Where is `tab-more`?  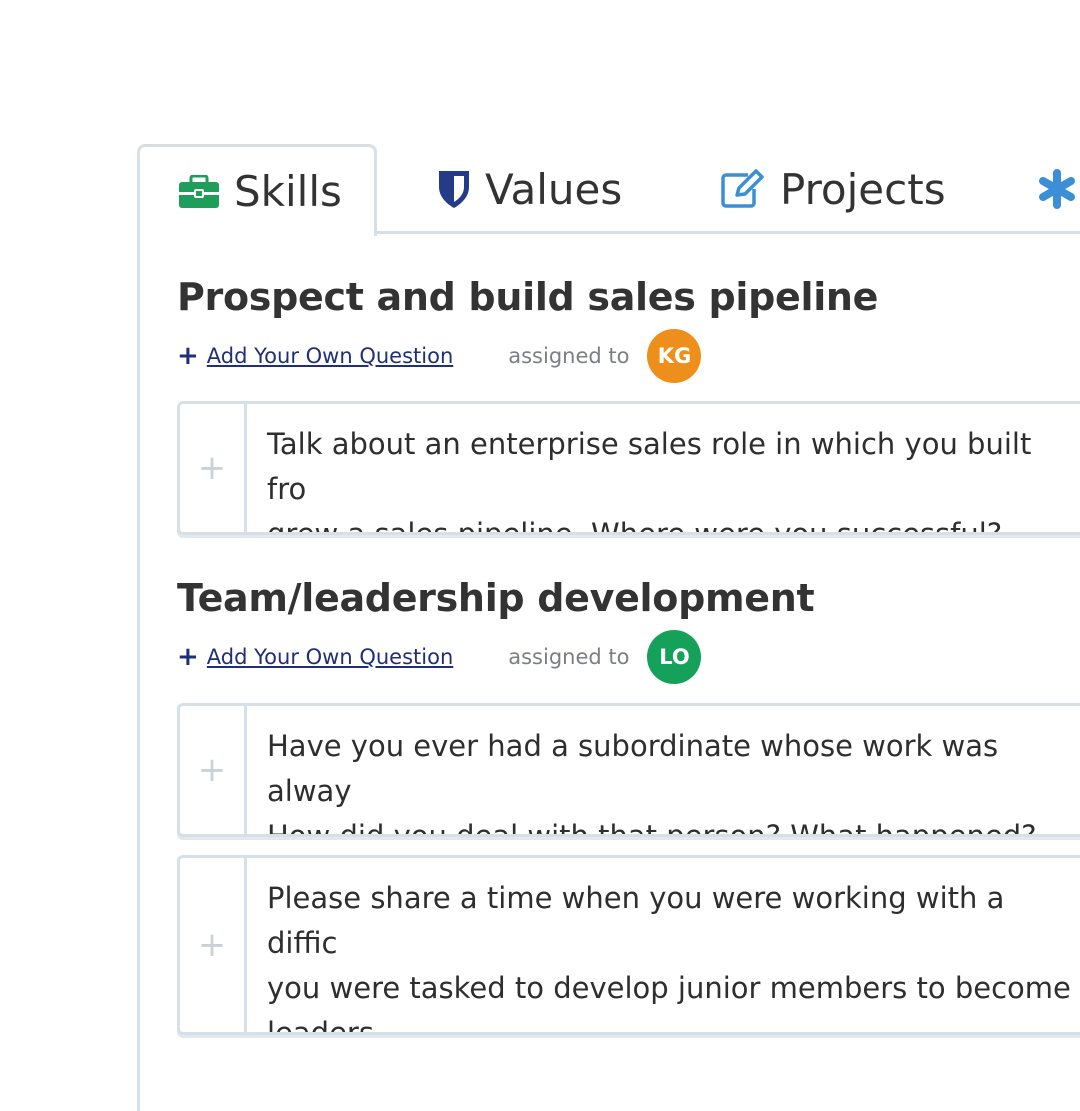
tab-more is located at coordinates (1058, 189).